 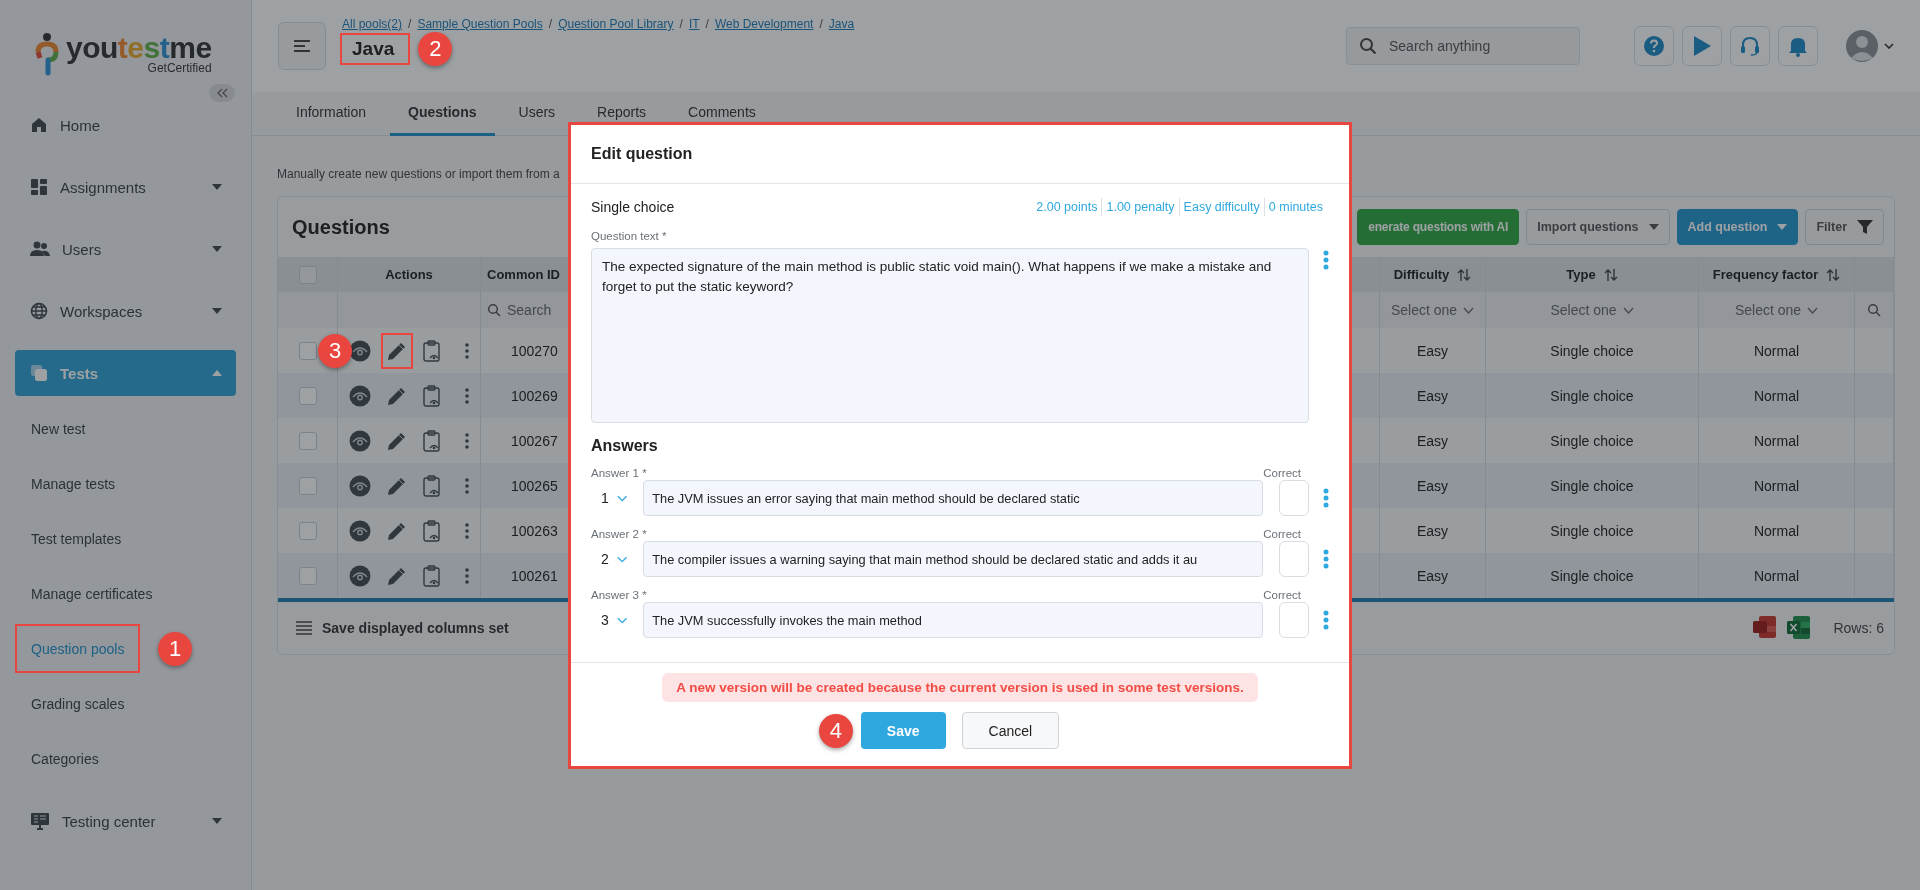 I want to click on warning-message: A new version will be created because the current version is used in some test versions., so click(x=960, y=687).